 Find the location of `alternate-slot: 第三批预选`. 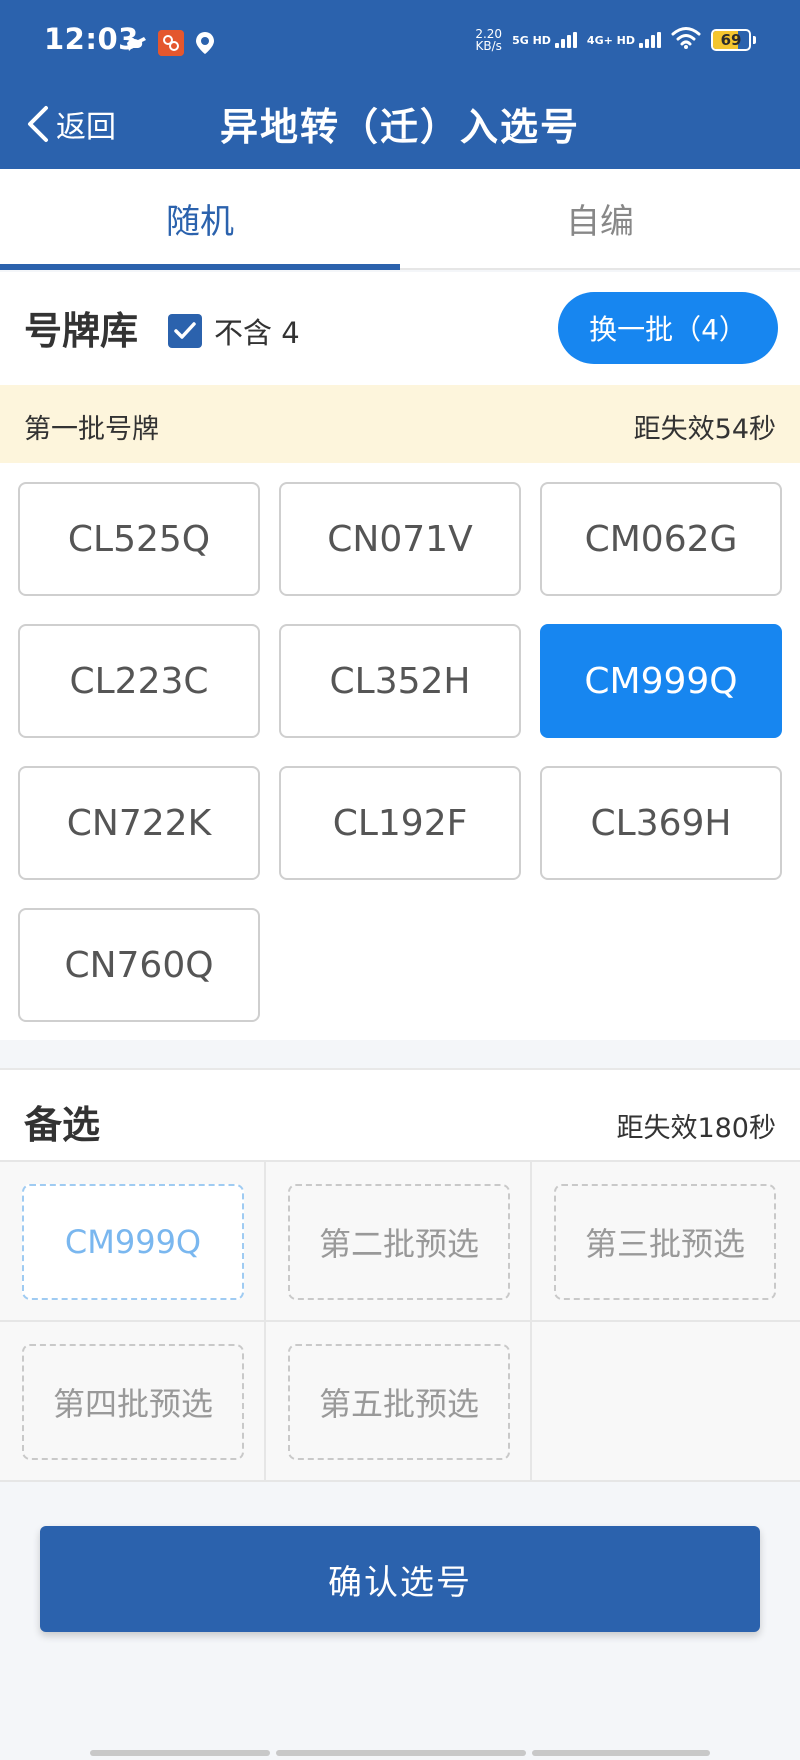

alternate-slot: 第三批预选 is located at coordinates (665, 1242).